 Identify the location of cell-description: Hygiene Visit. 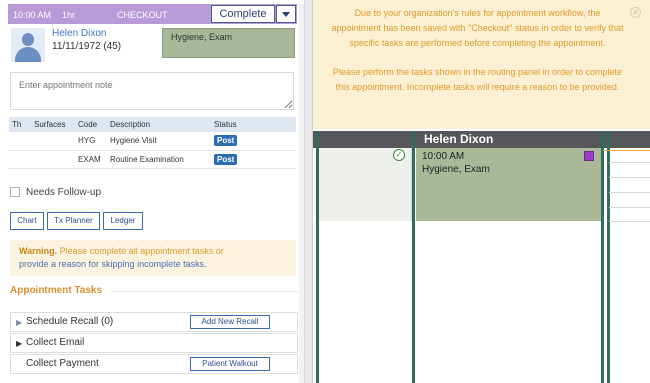
(159, 141).